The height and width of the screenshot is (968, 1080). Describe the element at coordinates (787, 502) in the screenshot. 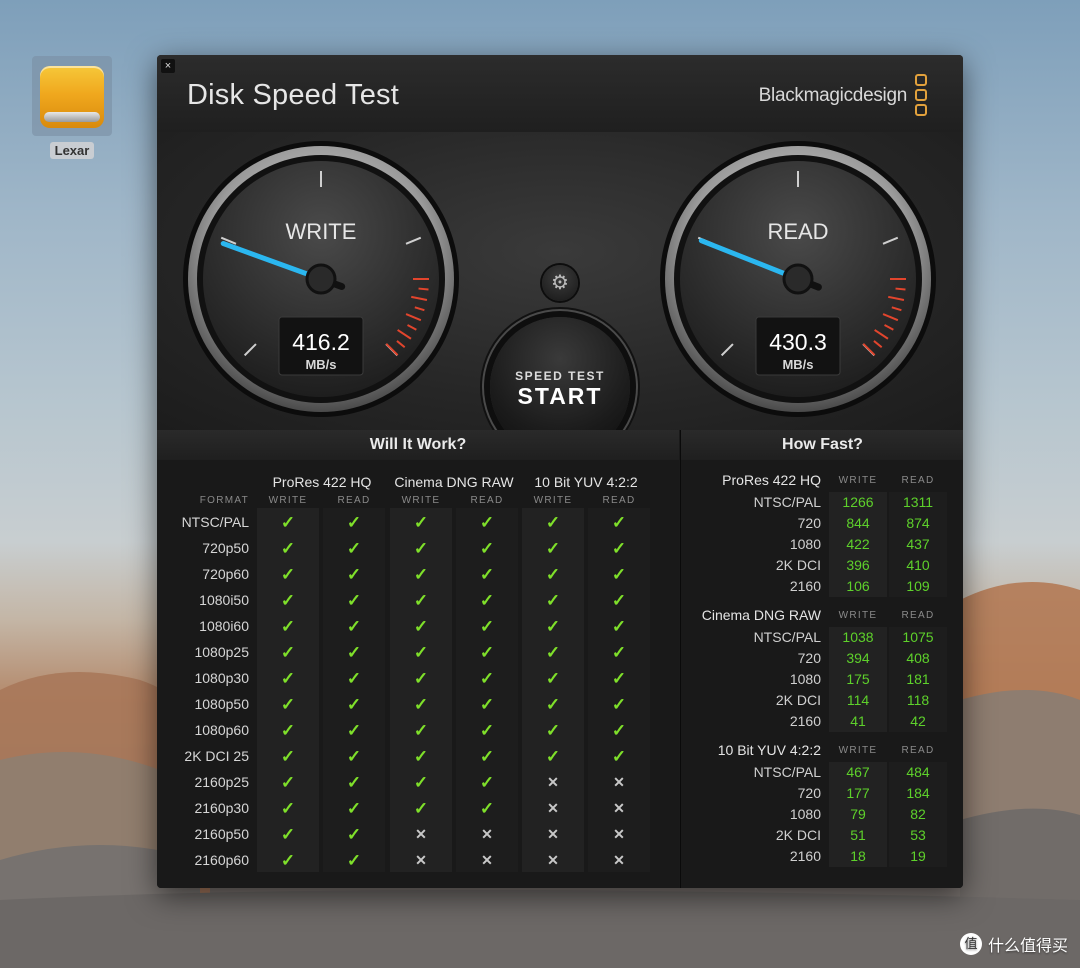

I see `how-fast-format-label: NTSC/PAL` at that location.